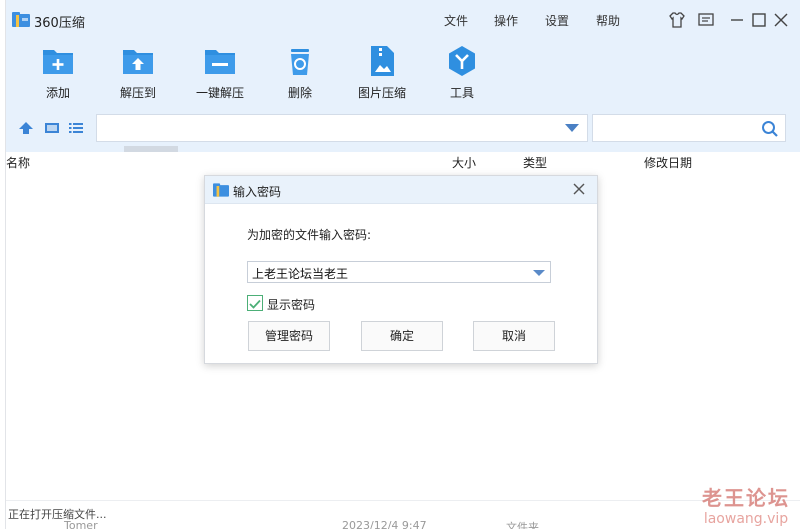  I want to click on app-title: 360压缩, so click(59, 23).